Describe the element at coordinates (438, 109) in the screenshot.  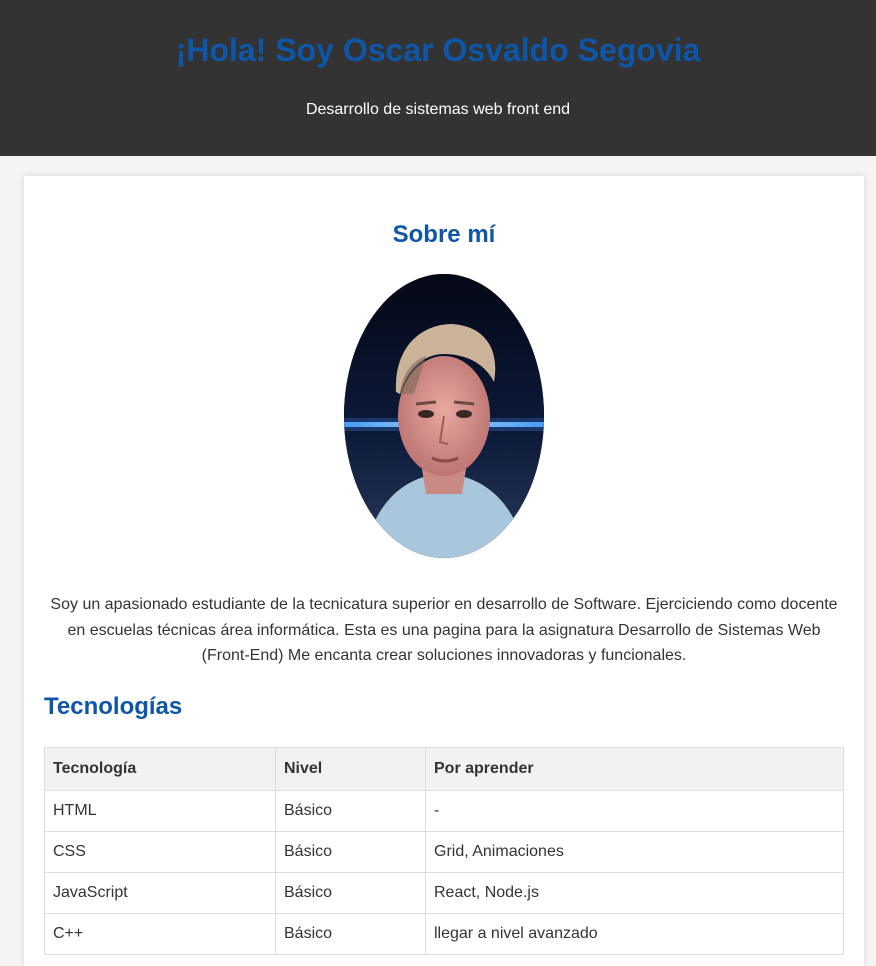
I see `page-subtitle: Desarrollo de sistemas web front end` at that location.